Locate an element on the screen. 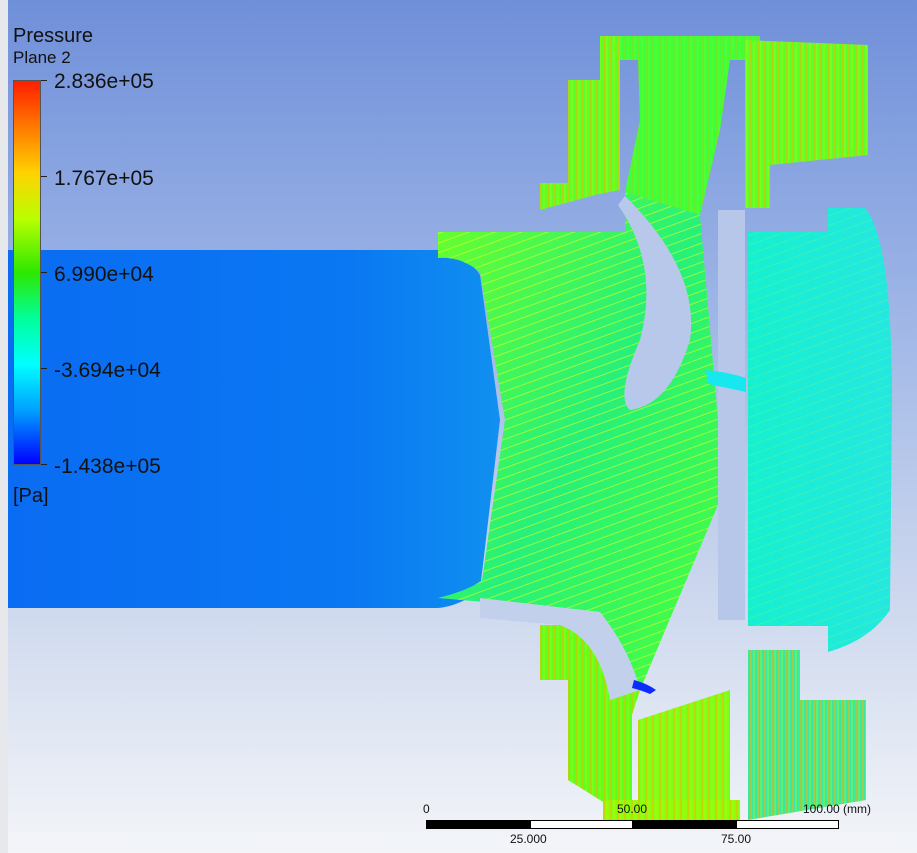  legend-tick-label: 2.836e+05 is located at coordinates (104, 81).